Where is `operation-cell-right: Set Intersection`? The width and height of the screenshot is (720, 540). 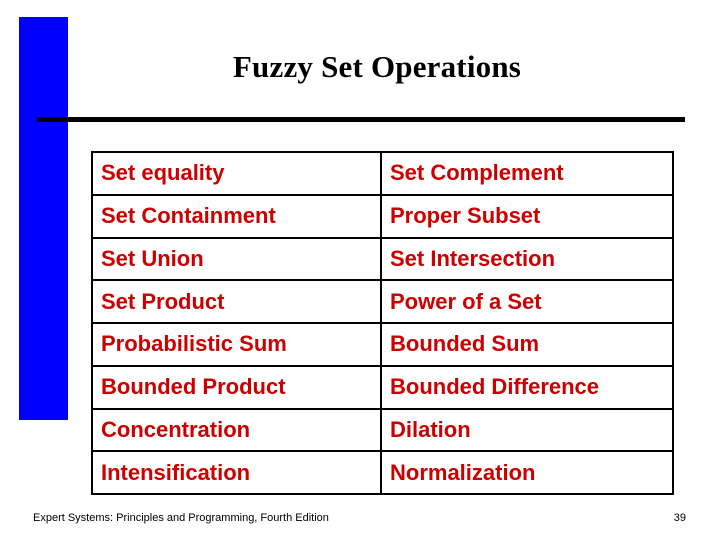
operation-cell-right: Set Intersection is located at coordinates (527, 259).